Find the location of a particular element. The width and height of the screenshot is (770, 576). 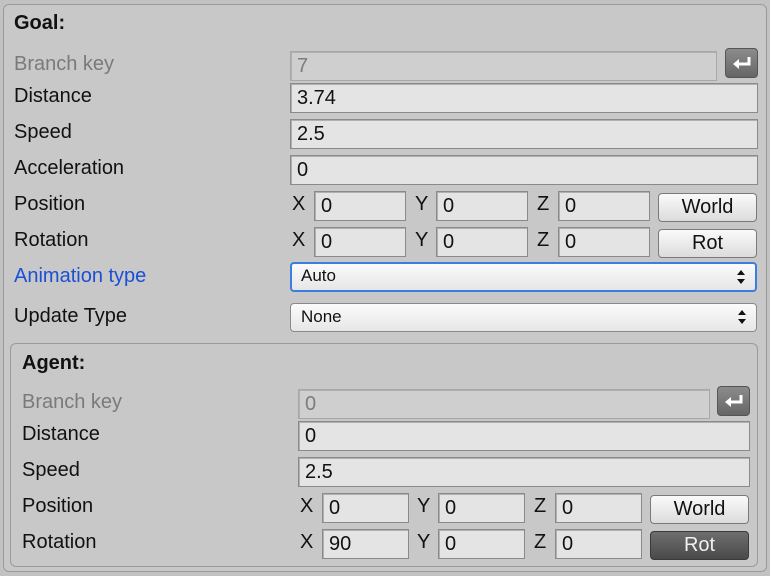

goal-speed-field: 2.5 is located at coordinates (524, 134).